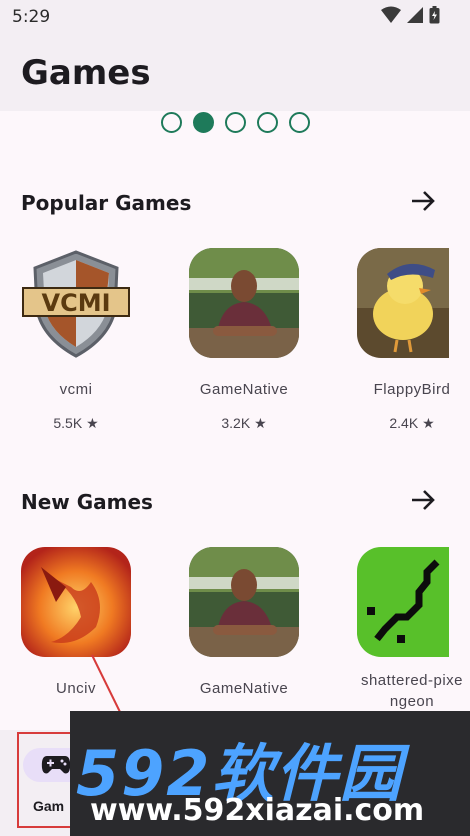  I want to click on watermark-url: www.592xiazai.com, so click(257, 810).